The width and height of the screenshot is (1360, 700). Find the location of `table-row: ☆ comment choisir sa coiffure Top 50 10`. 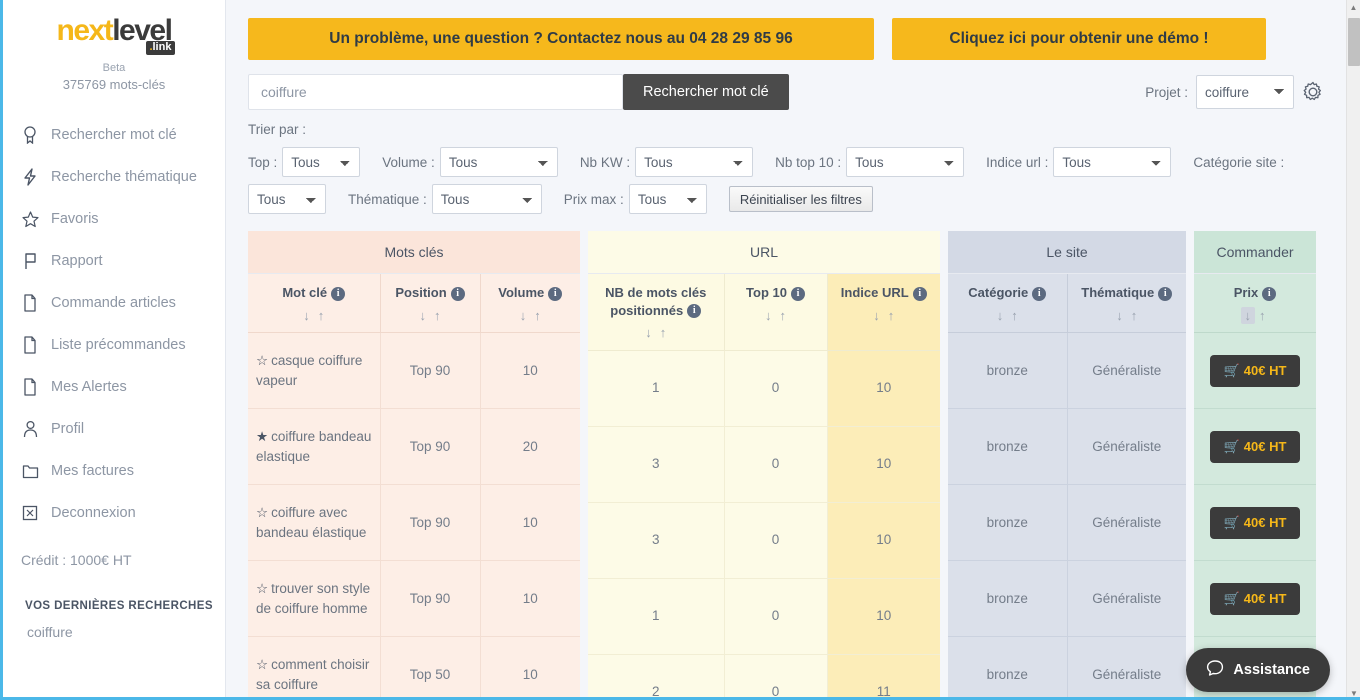

table-row: ☆ comment choisir sa coiffure Top 50 10 is located at coordinates (414, 668).